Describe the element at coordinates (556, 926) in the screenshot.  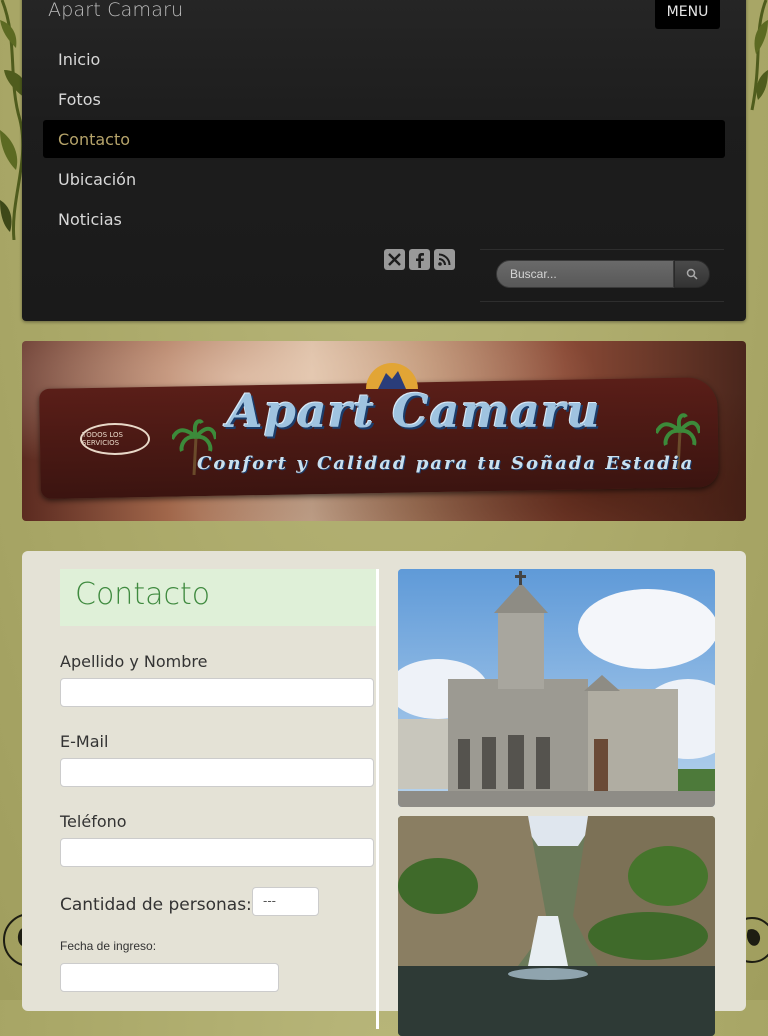
I see `waterfall-photo` at that location.